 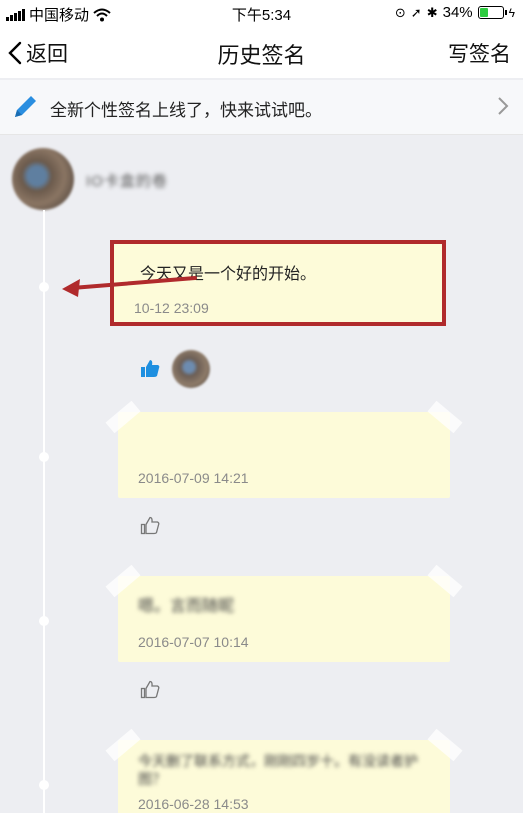 What do you see at coordinates (479, 53) in the screenshot?
I see `write-signature-button: 写签名` at bounding box center [479, 53].